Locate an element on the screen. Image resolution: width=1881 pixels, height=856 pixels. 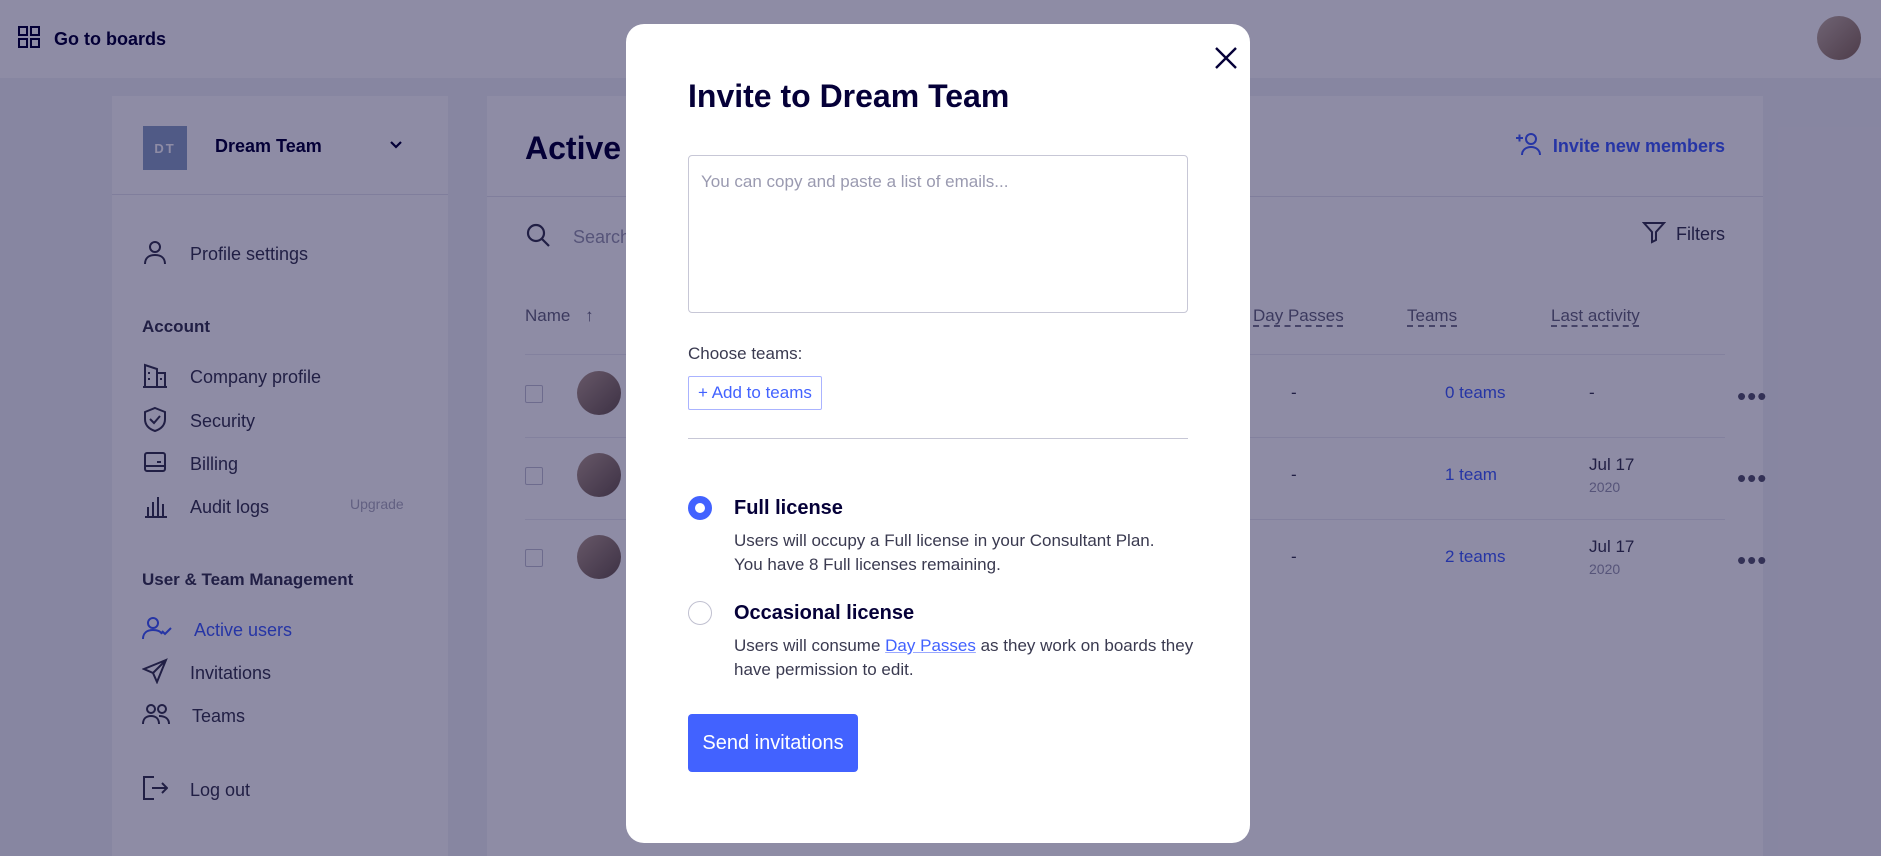
close-icon is located at coordinates (1226, 60).